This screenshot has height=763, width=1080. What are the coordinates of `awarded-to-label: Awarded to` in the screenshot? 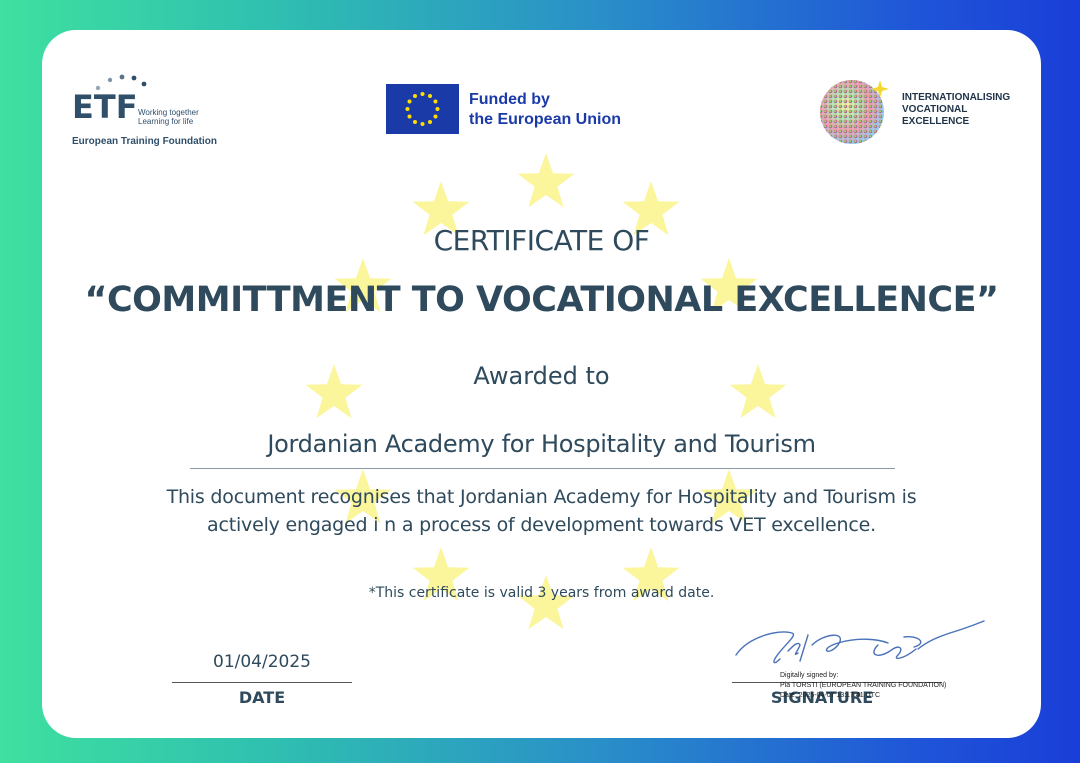 It's located at (541, 376).